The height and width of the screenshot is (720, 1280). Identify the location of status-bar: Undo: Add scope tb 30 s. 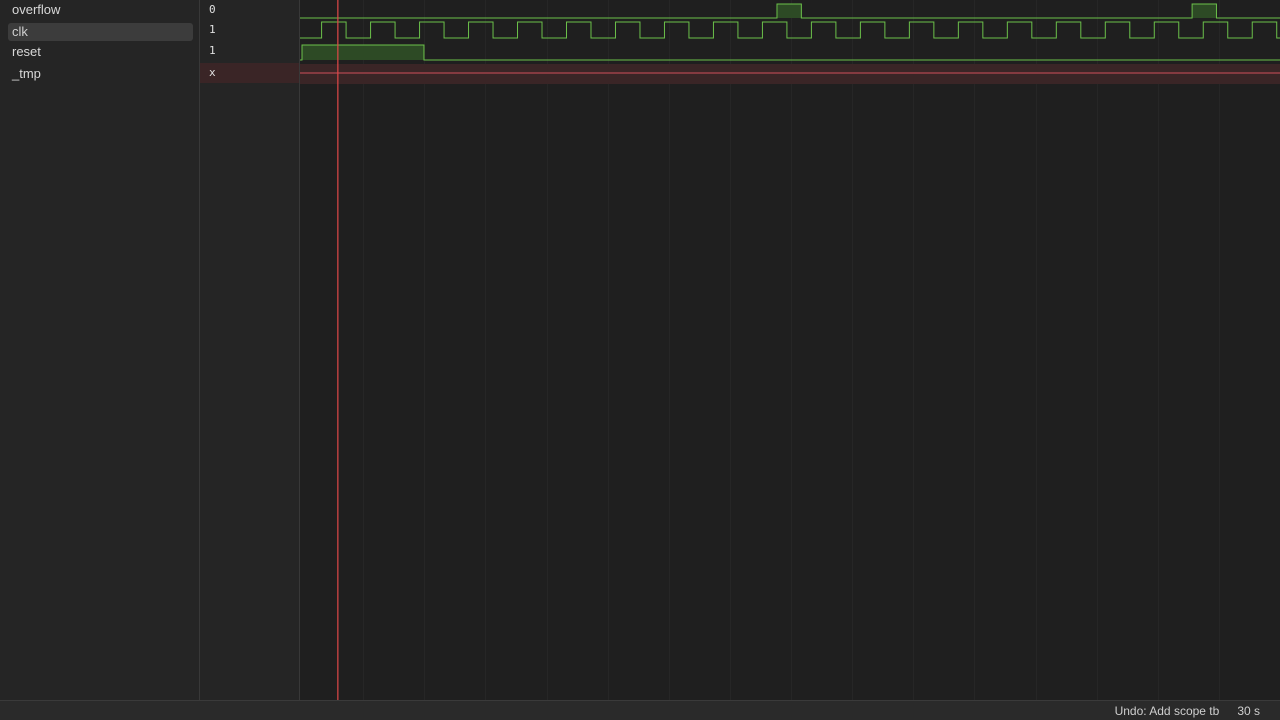
(640, 710).